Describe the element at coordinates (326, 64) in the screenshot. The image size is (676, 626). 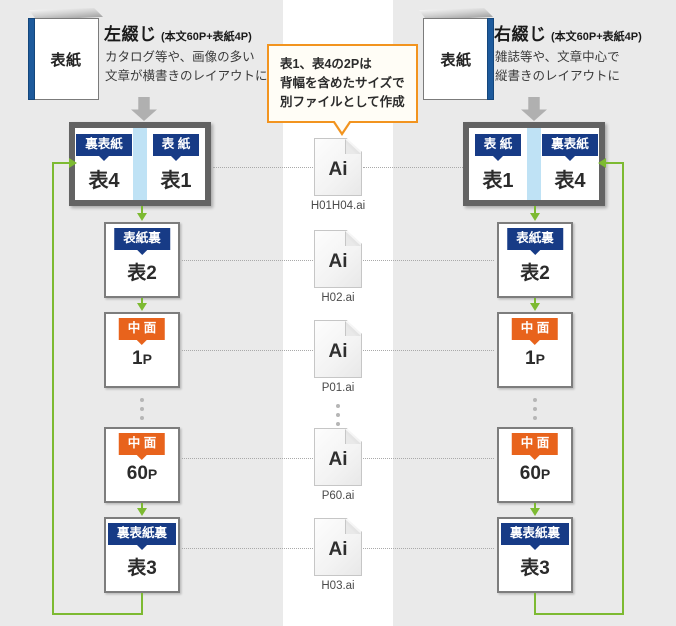
I see `callout-line-1: 表1、表4の2Pは` at that location.